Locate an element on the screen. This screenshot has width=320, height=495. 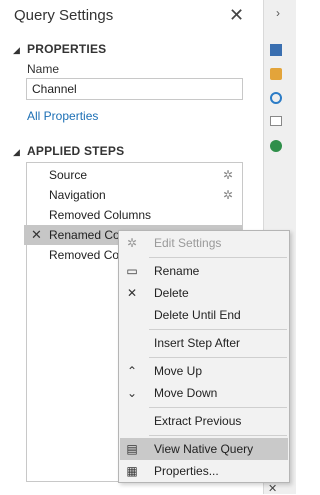
menu-move-up: ⌃ Move Up is located at coordinates (204, 371).